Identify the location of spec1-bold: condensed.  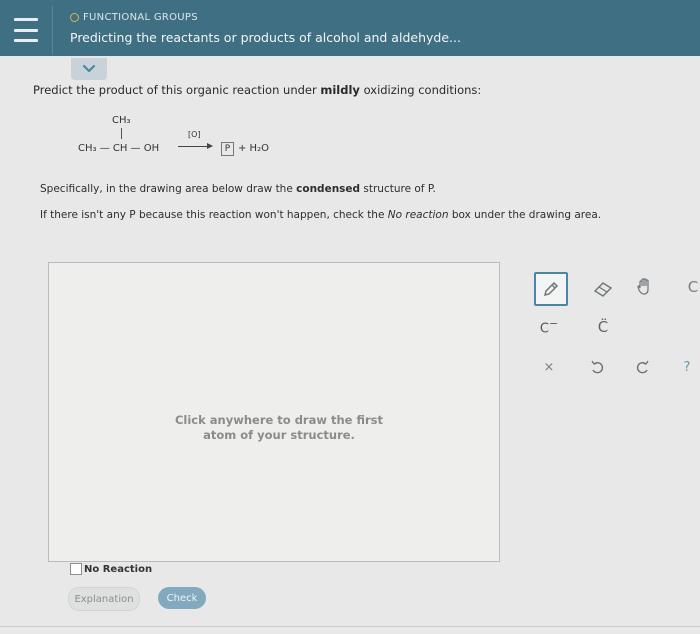
(328, 189).